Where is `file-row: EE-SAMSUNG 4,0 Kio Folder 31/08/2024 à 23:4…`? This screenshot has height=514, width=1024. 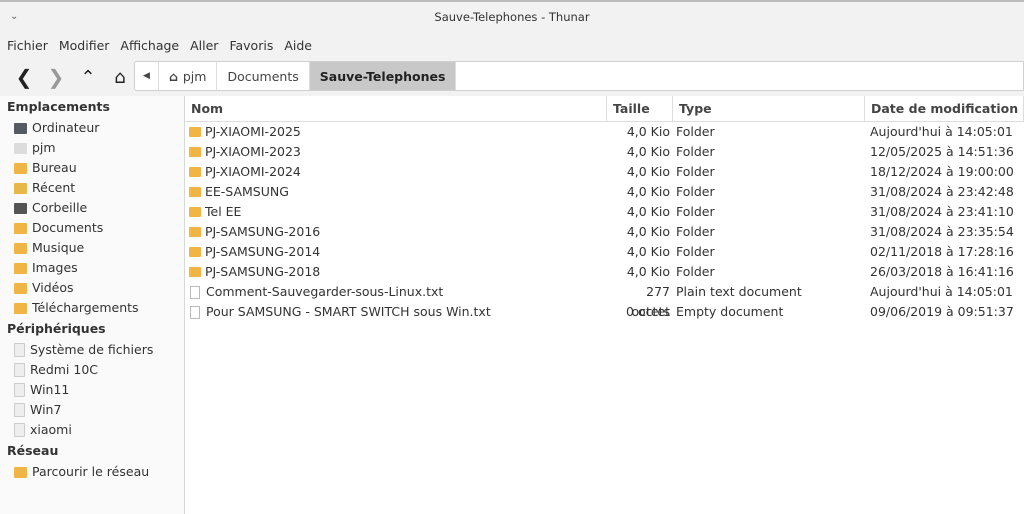
file-row: EE-SAMSUNG 4,0 Kio Folder 31/08/2024 à 23:4… is located at coordinates (604, 192).